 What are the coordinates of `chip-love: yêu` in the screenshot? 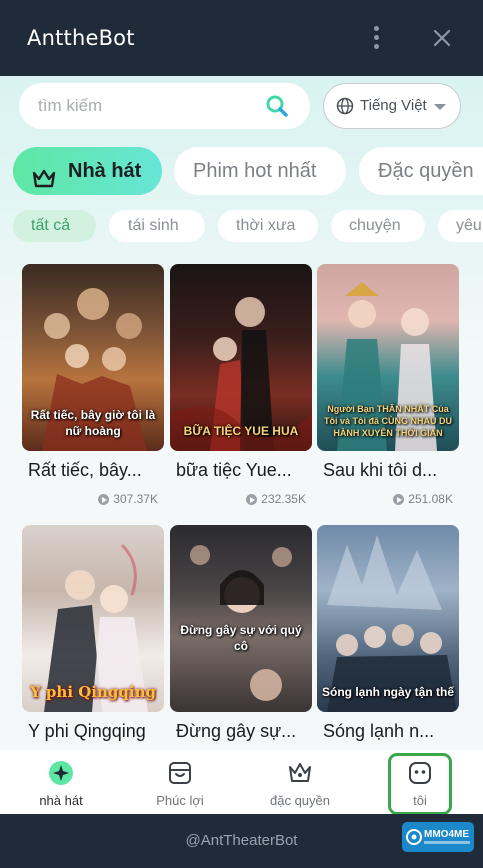 It's located at (460, 226).